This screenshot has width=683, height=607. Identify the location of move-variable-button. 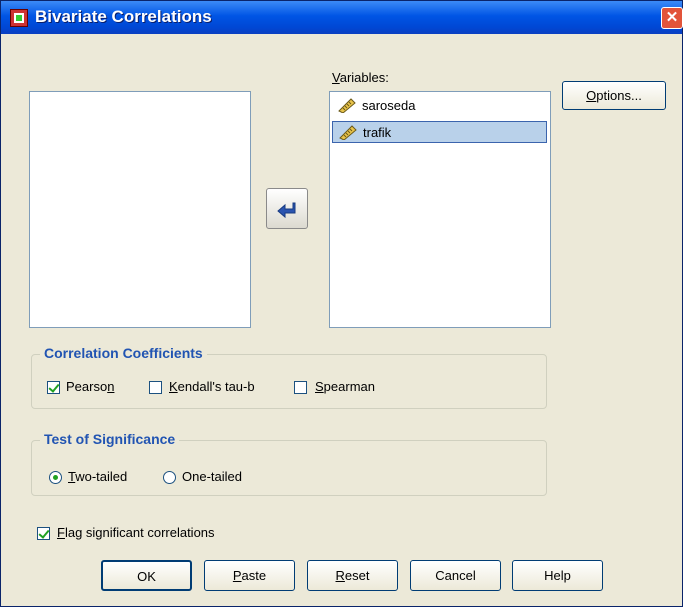
(287, 208).